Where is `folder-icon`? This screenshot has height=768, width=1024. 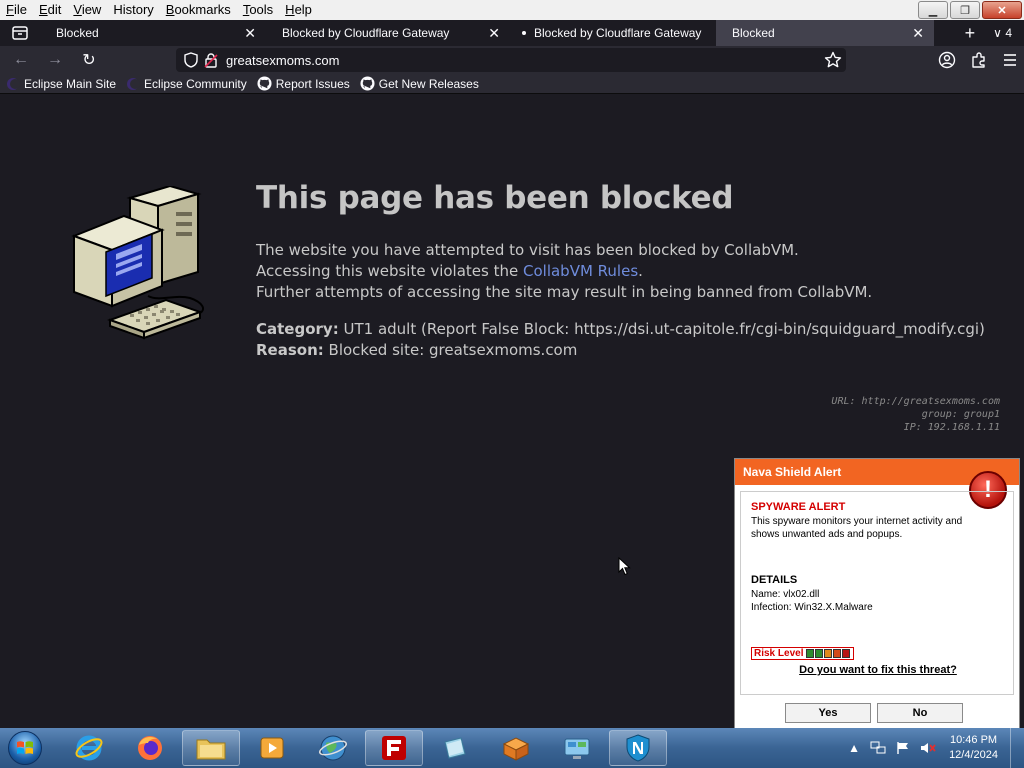
folder-icon is located at coordinates (211, 749).